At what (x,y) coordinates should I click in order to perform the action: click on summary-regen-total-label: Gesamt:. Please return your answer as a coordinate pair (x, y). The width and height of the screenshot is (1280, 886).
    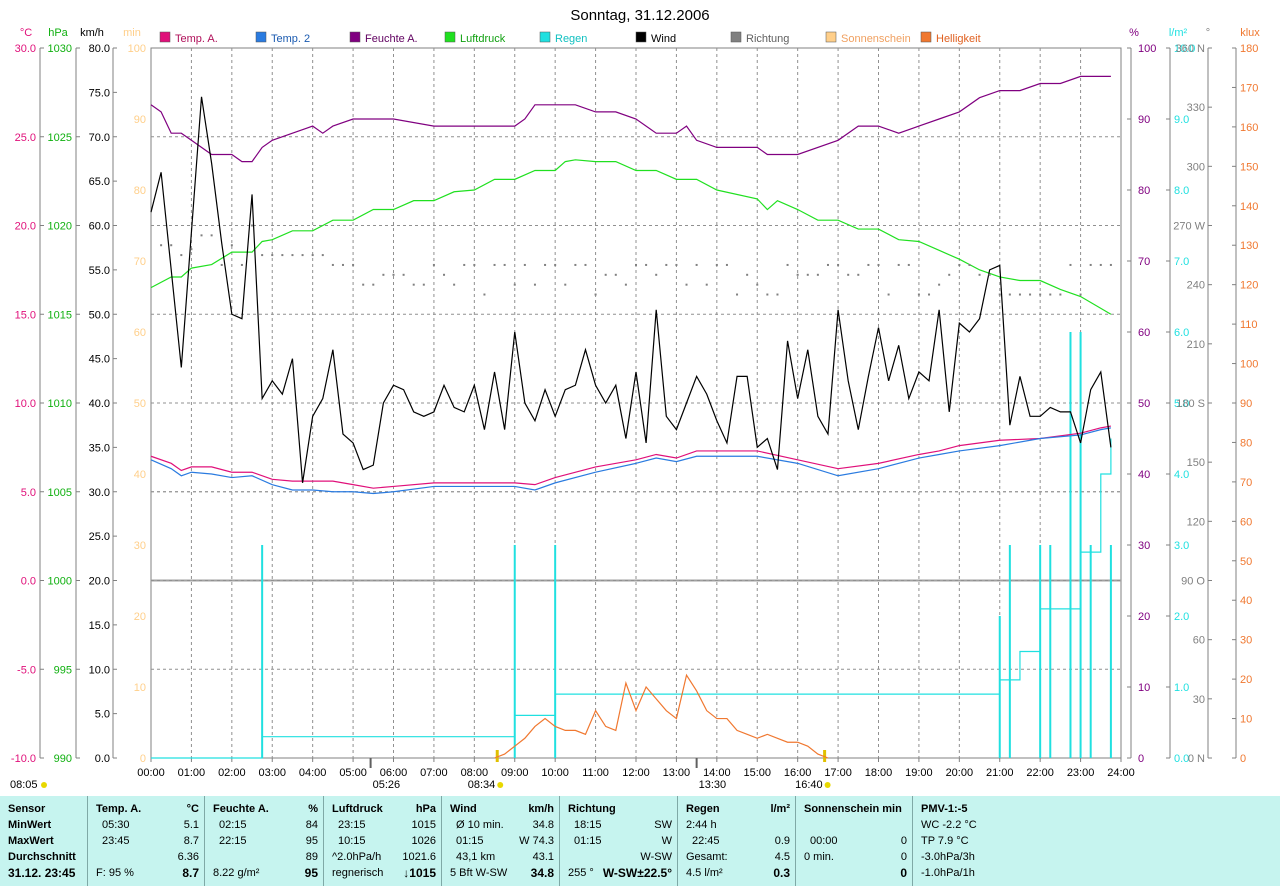
    Looking at the image, I should click on (707, 857).